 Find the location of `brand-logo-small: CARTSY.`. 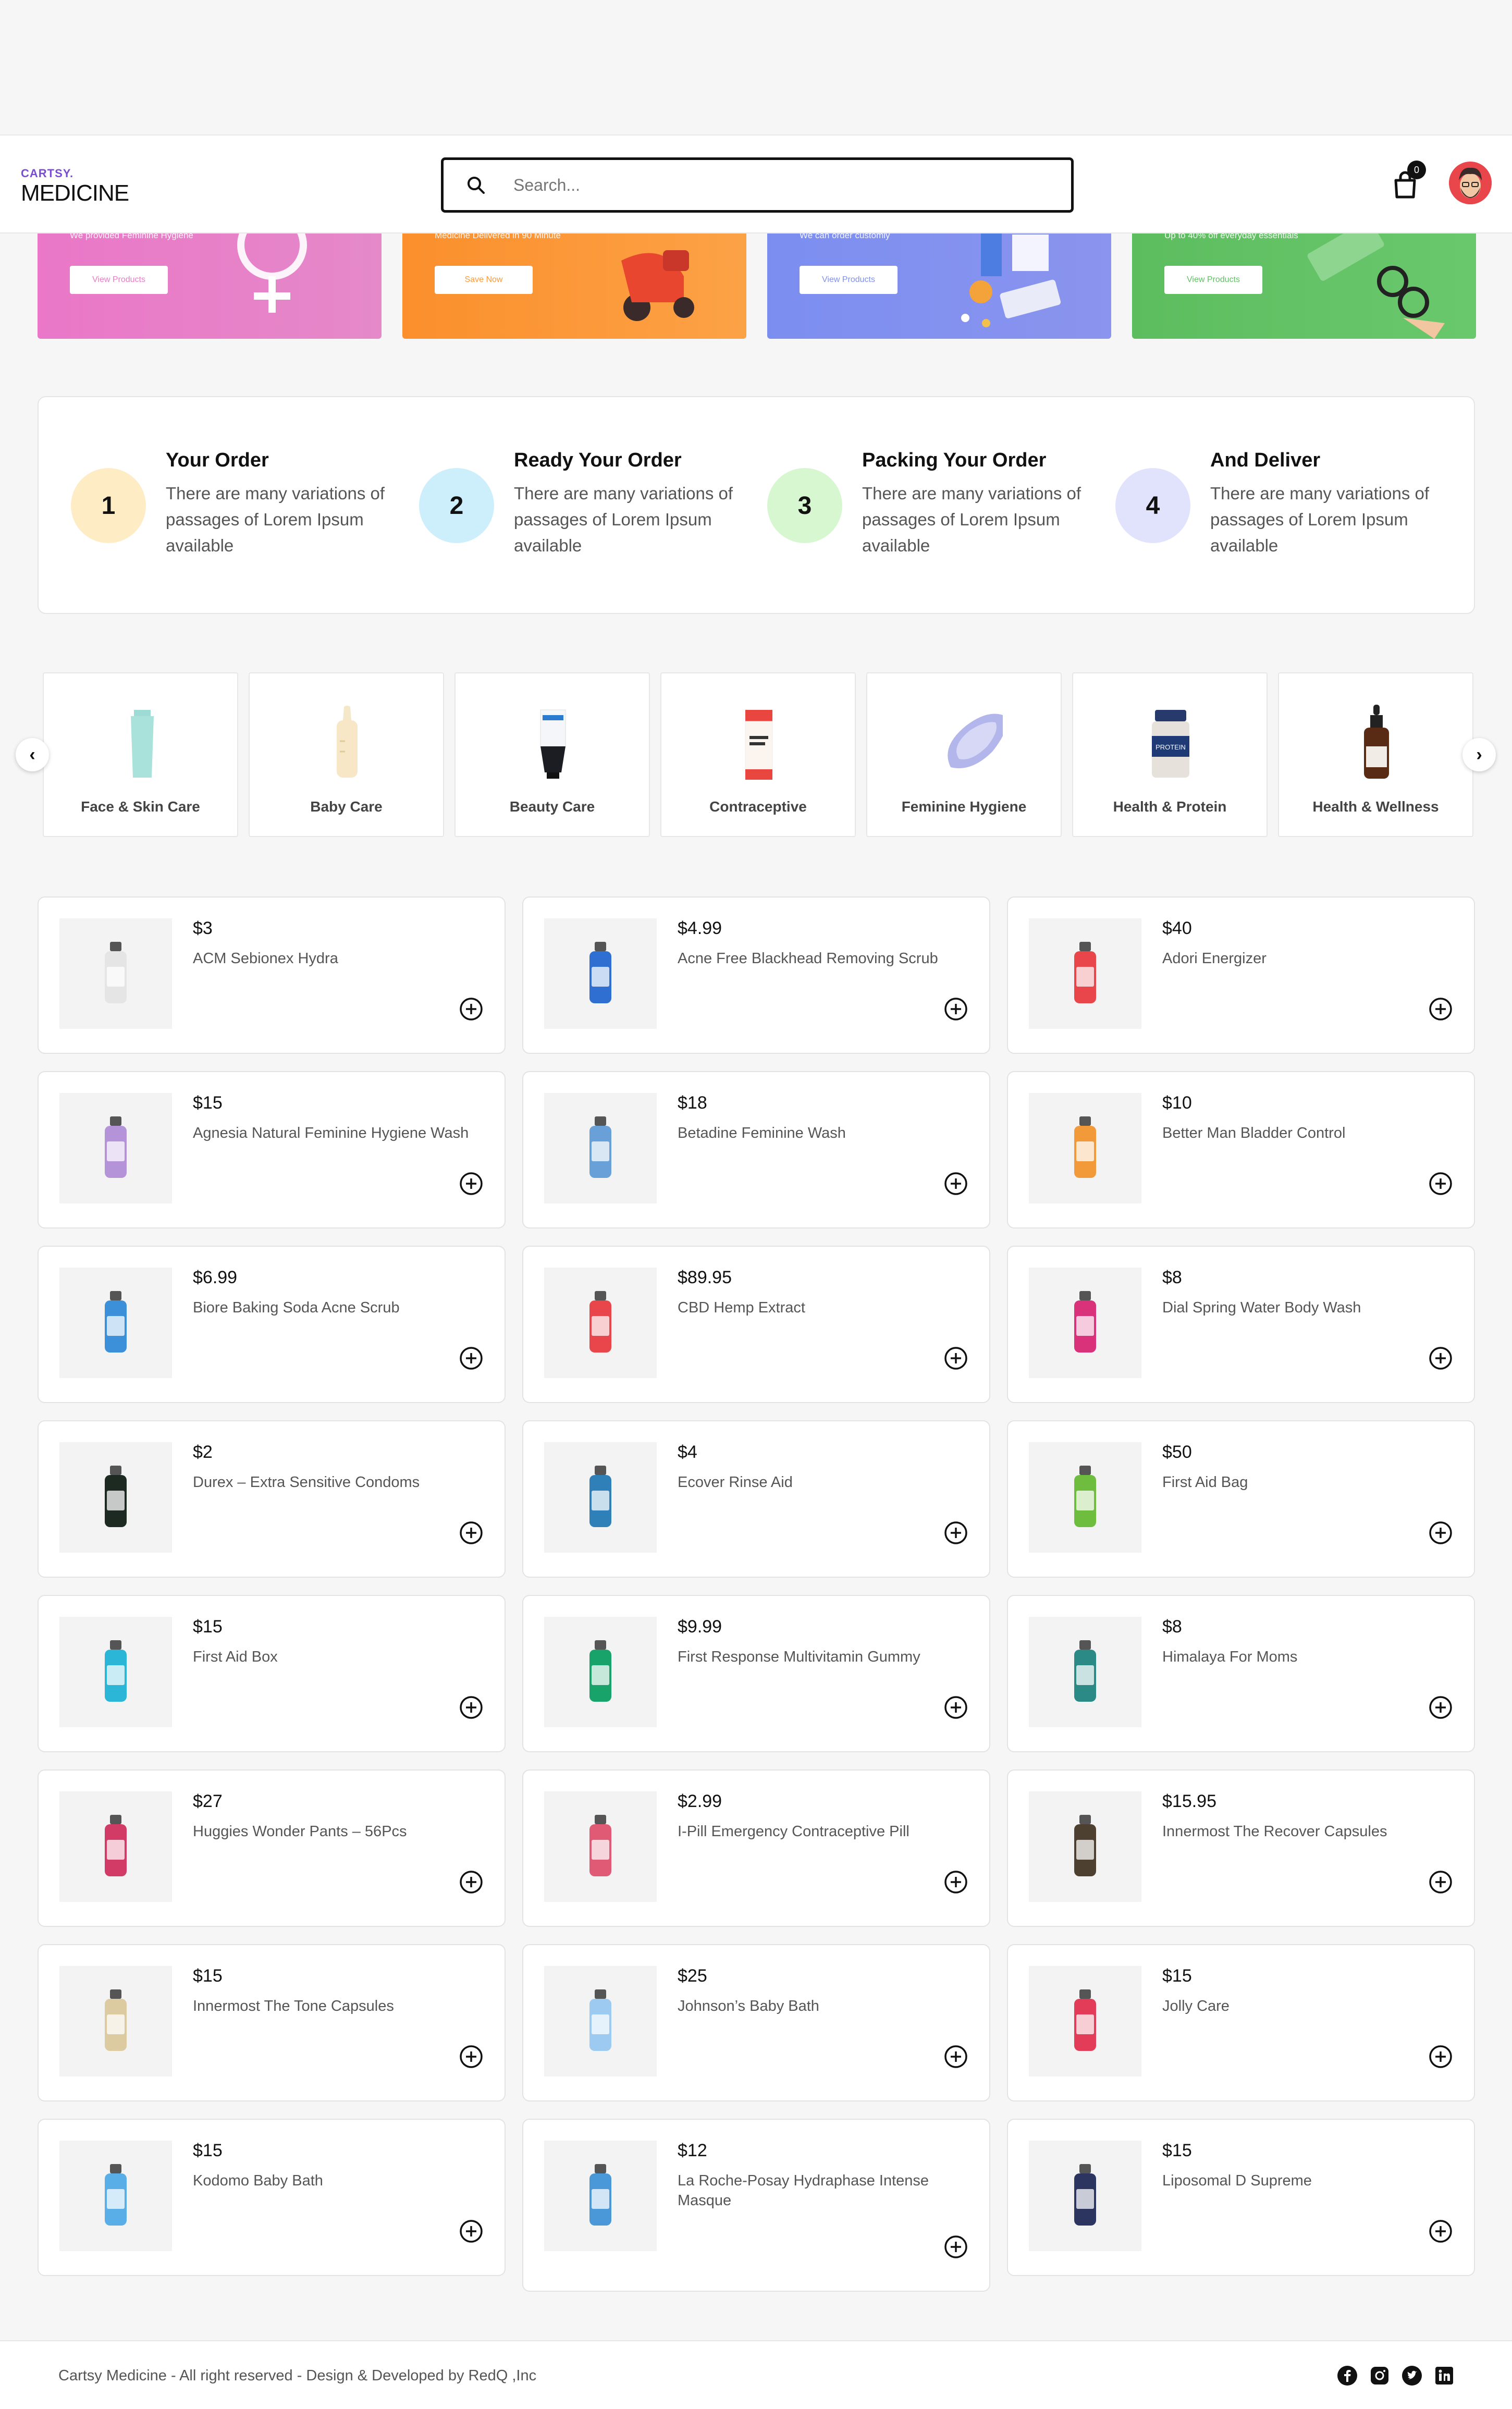

brand-logo-small: CARTSY. is located at coordinates (47, 173).